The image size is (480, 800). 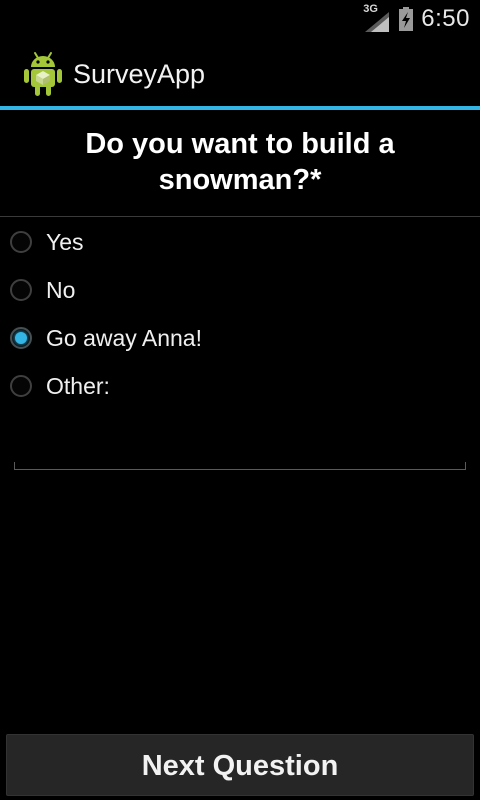 What do you see at coordinates (240, 386) in the screenshot?
I see `option-other: Other:` at bounding box center [240, 386].